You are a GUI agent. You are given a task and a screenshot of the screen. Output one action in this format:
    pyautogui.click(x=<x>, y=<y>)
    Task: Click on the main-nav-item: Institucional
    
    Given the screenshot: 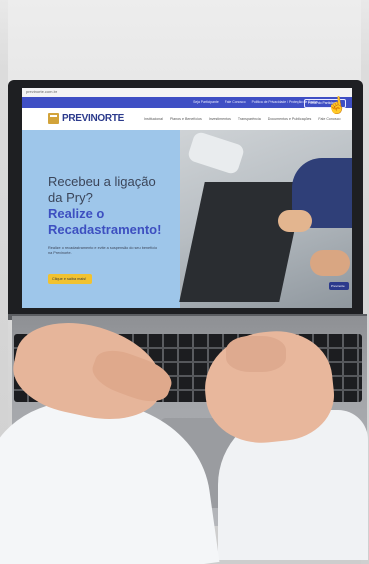 What is the action you would take?
    pyautogui.click(x=153, y=119)
    